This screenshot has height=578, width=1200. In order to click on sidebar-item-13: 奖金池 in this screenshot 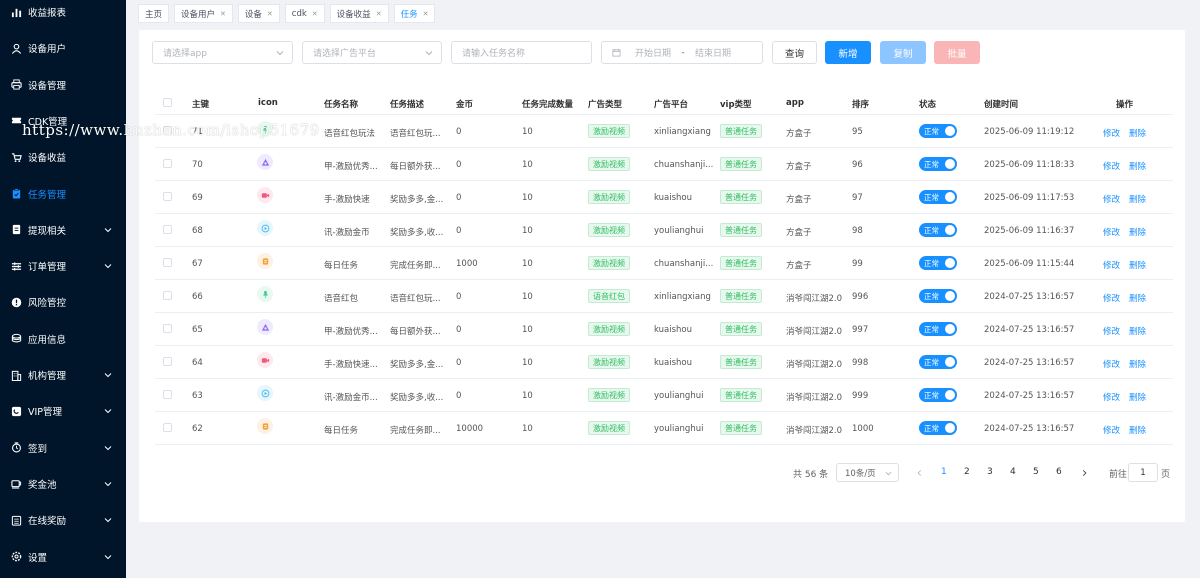, I will do `click(63, 484)`.